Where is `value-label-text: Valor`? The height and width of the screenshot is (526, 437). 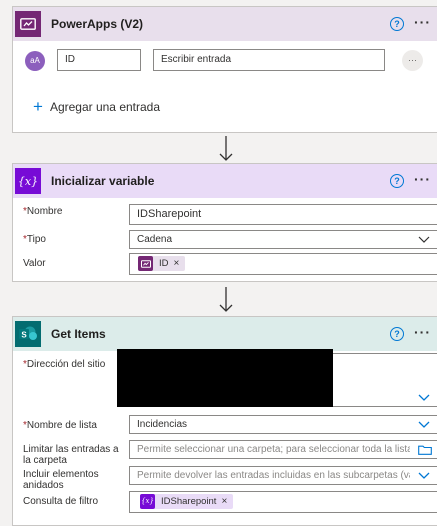 value-label-text: Valor is located at coordinates (34, 263).